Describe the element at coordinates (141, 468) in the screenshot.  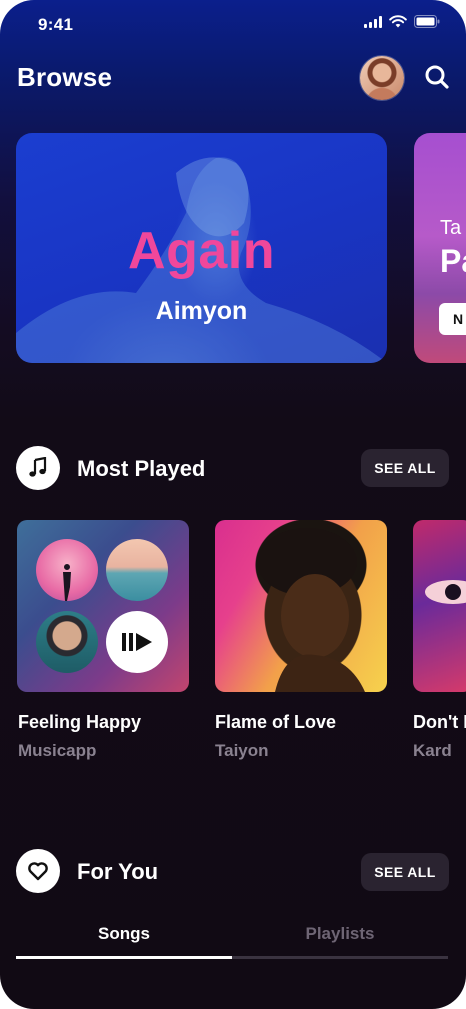
I see `most-played-title: Most Played` at that location.